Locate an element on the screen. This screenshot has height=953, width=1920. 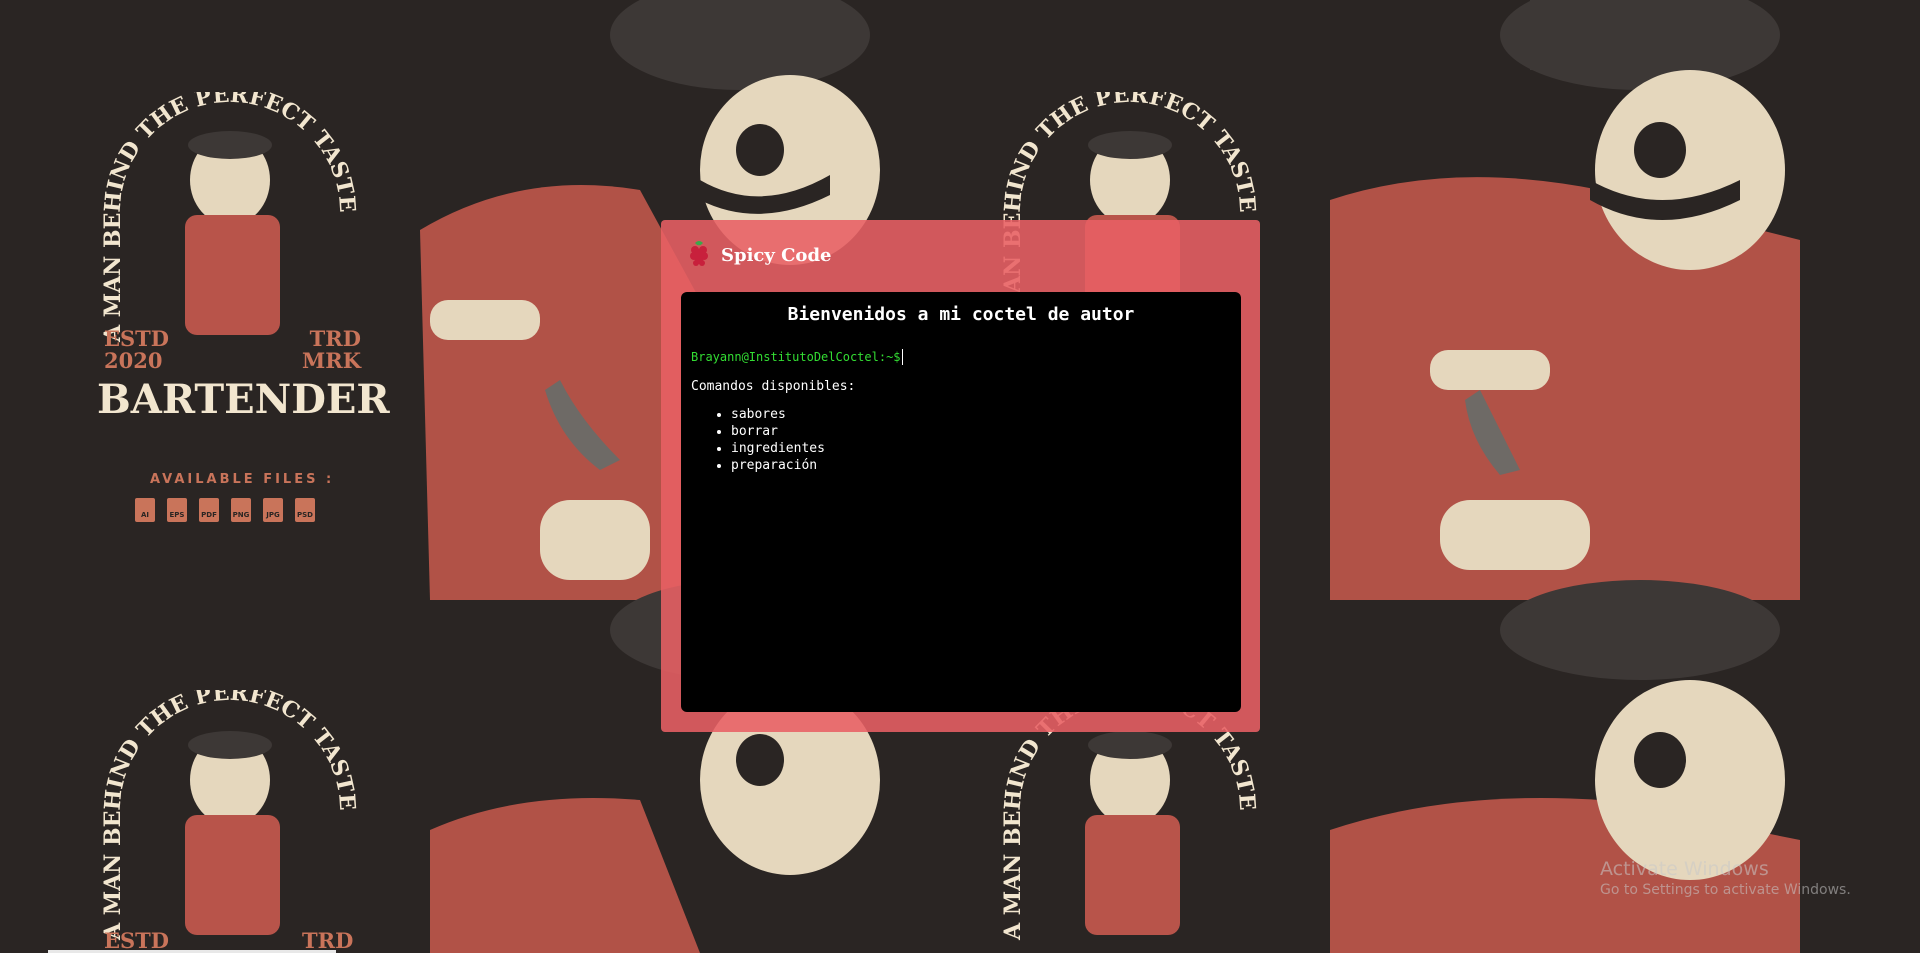
command-item-sabores: sabores is located at coordinates (986, 414).